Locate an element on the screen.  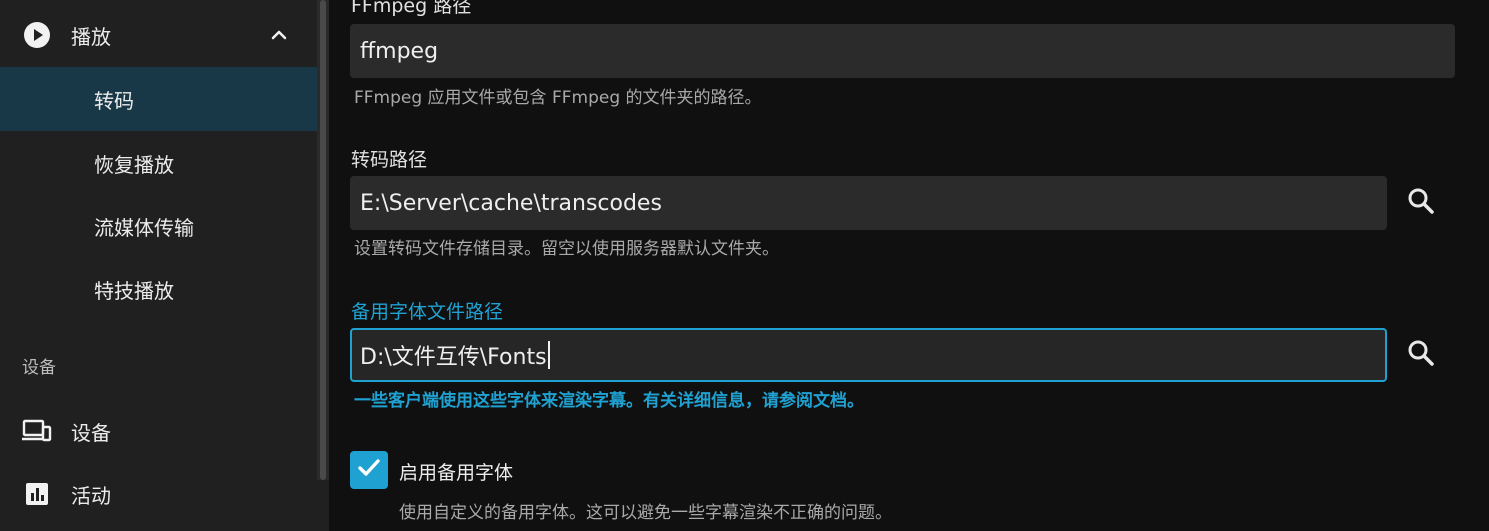
sidebar-item-label: 特技播放 is located at coordinates (134, 290).